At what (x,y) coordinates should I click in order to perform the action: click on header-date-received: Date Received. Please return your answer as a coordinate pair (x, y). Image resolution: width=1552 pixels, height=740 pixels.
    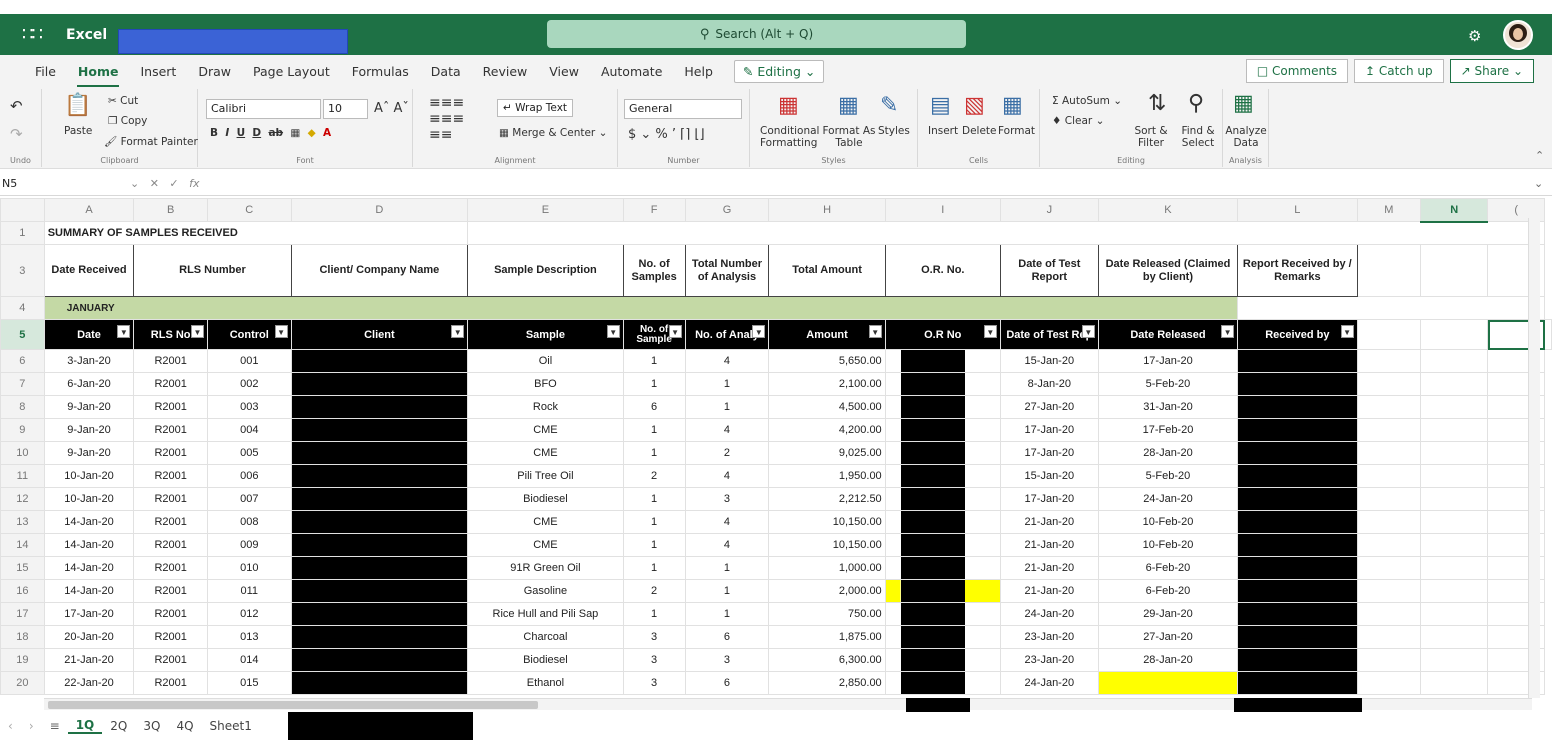
    Looking at the image, I should click on (89, 270).